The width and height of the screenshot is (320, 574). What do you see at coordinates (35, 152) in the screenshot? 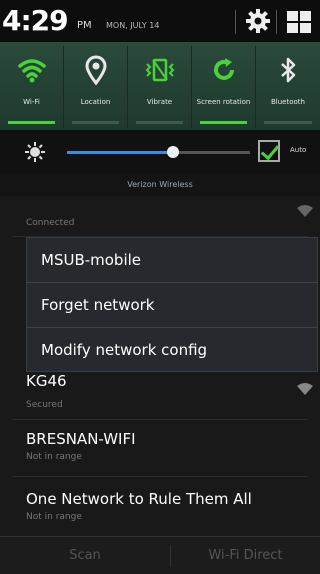
I see `brightness-icon` at bounding box center [35, 152].